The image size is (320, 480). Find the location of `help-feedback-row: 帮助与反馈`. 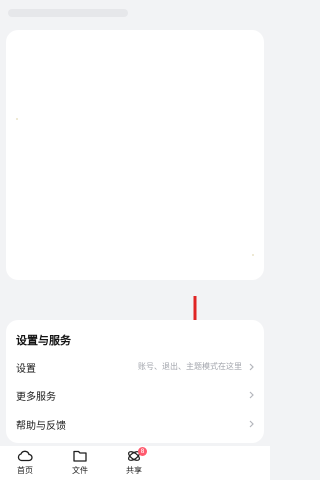

help-feedback-row: 帮助与反馈 is located at coordinates (135, 424).